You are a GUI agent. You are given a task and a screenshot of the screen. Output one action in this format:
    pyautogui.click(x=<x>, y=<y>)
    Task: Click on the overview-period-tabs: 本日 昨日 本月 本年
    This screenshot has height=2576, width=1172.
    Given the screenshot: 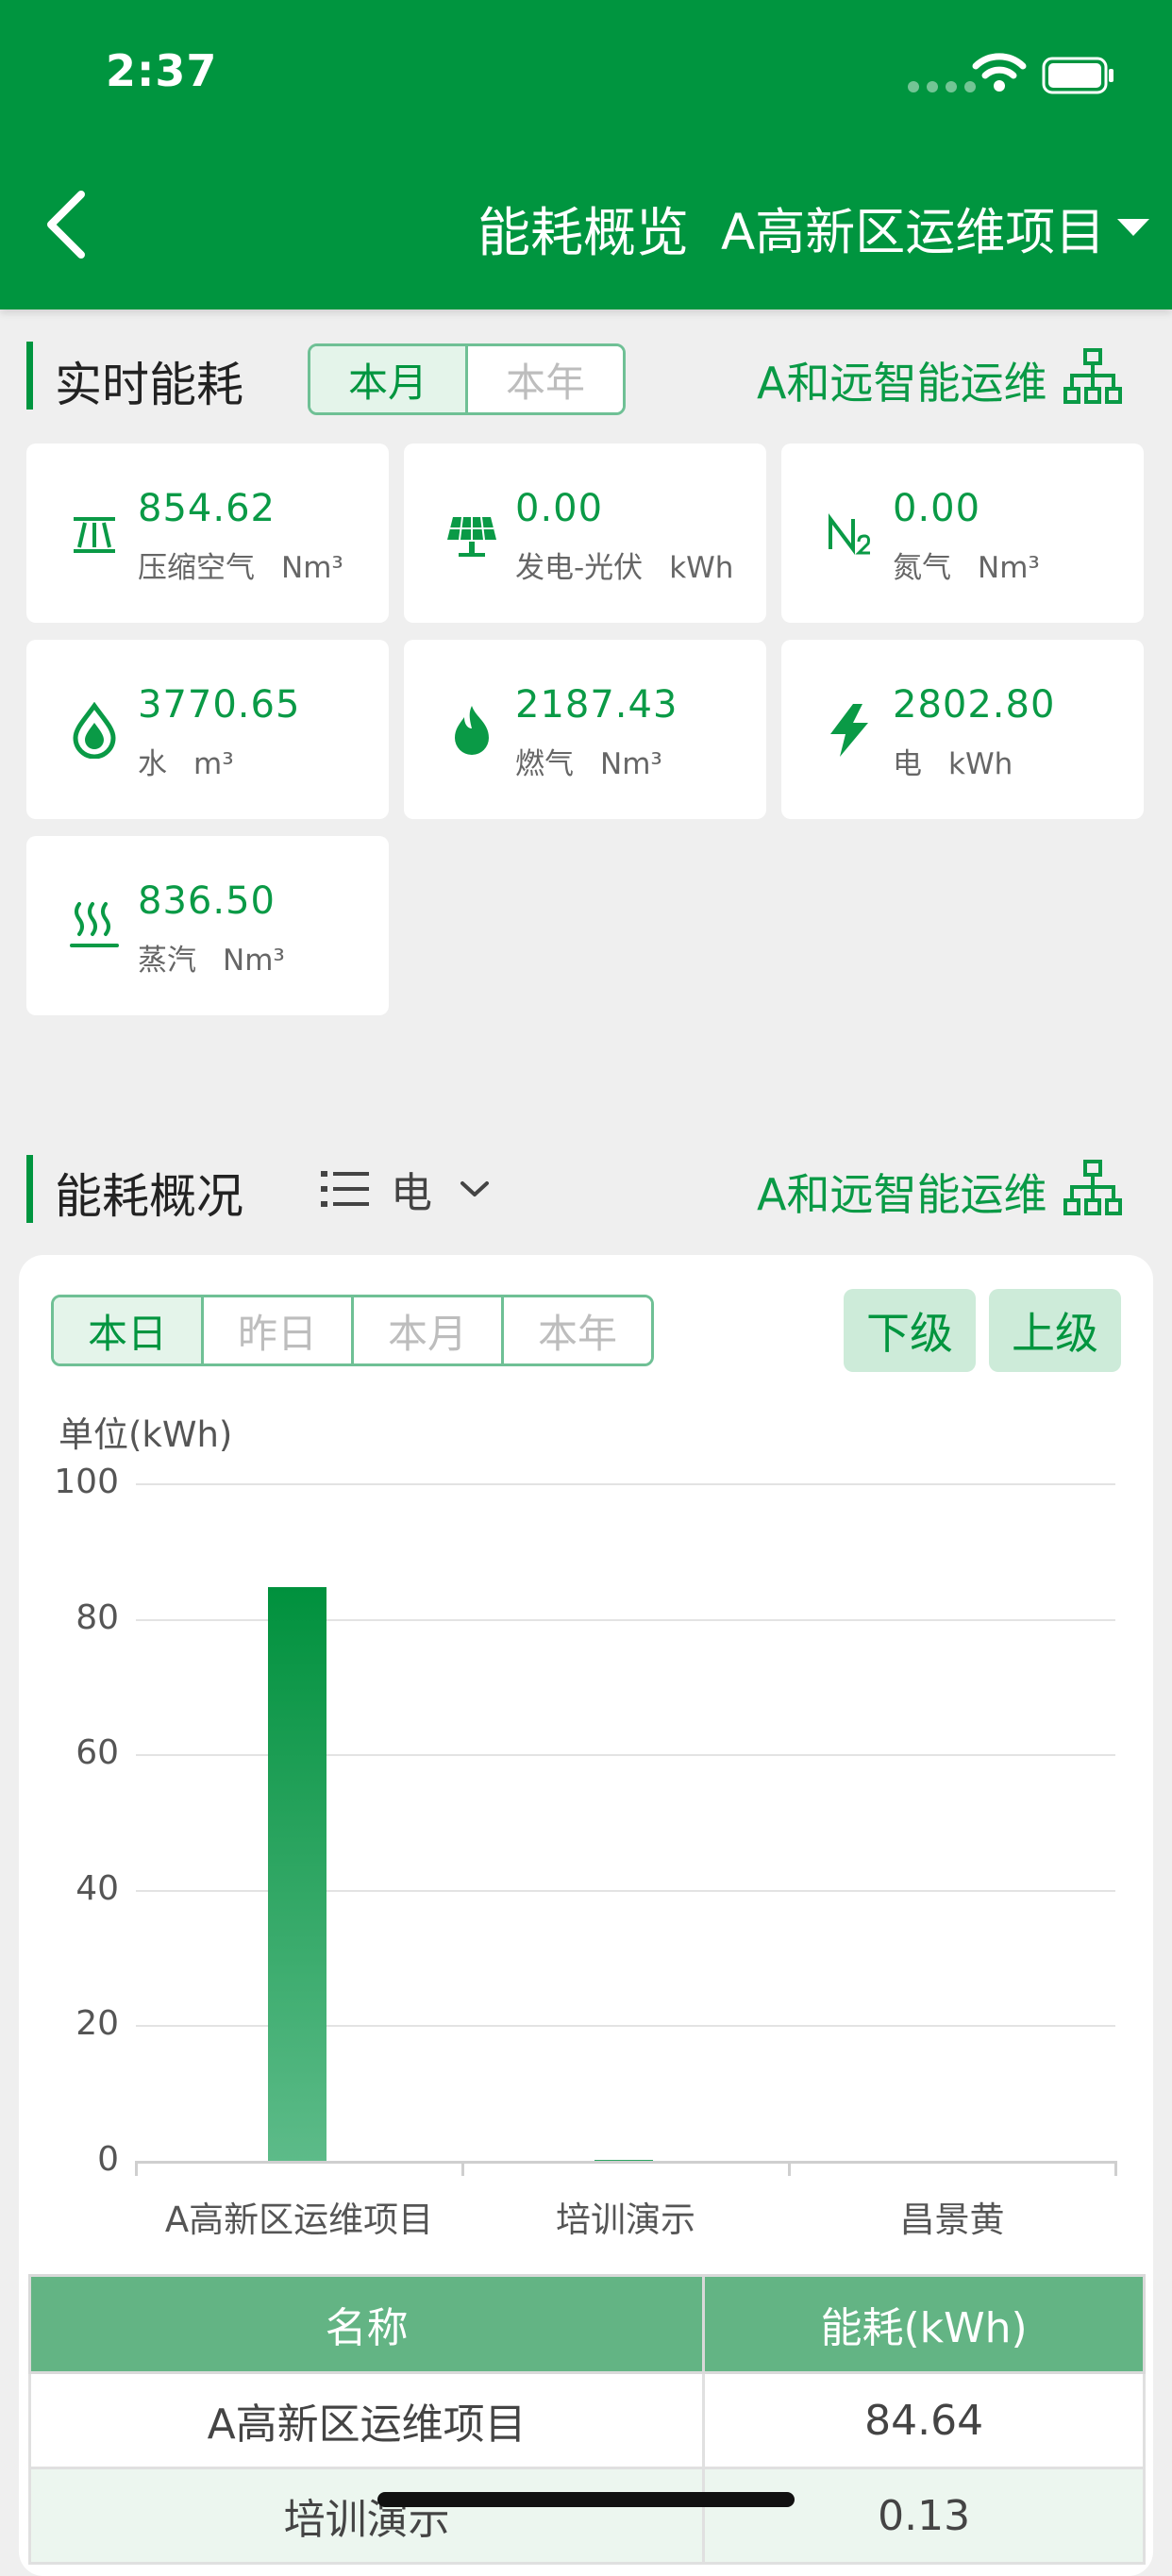 What is the action you would take?
    pyautogui.click(x=352, y=1330)
    